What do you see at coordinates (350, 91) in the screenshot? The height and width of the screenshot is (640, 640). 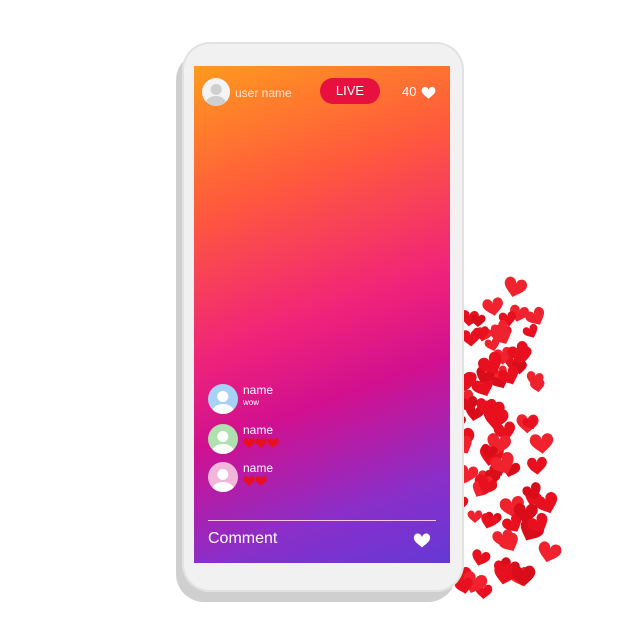 I see `live-badge: LIVE` at bounding box center [350, 91].